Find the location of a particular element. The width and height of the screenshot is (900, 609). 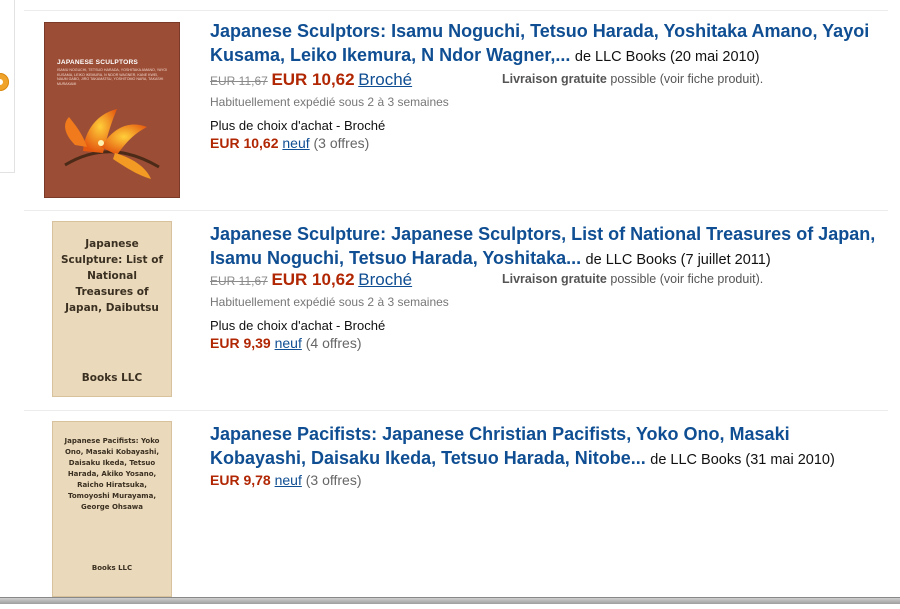

top-divider is located at coordinates (456, 10).